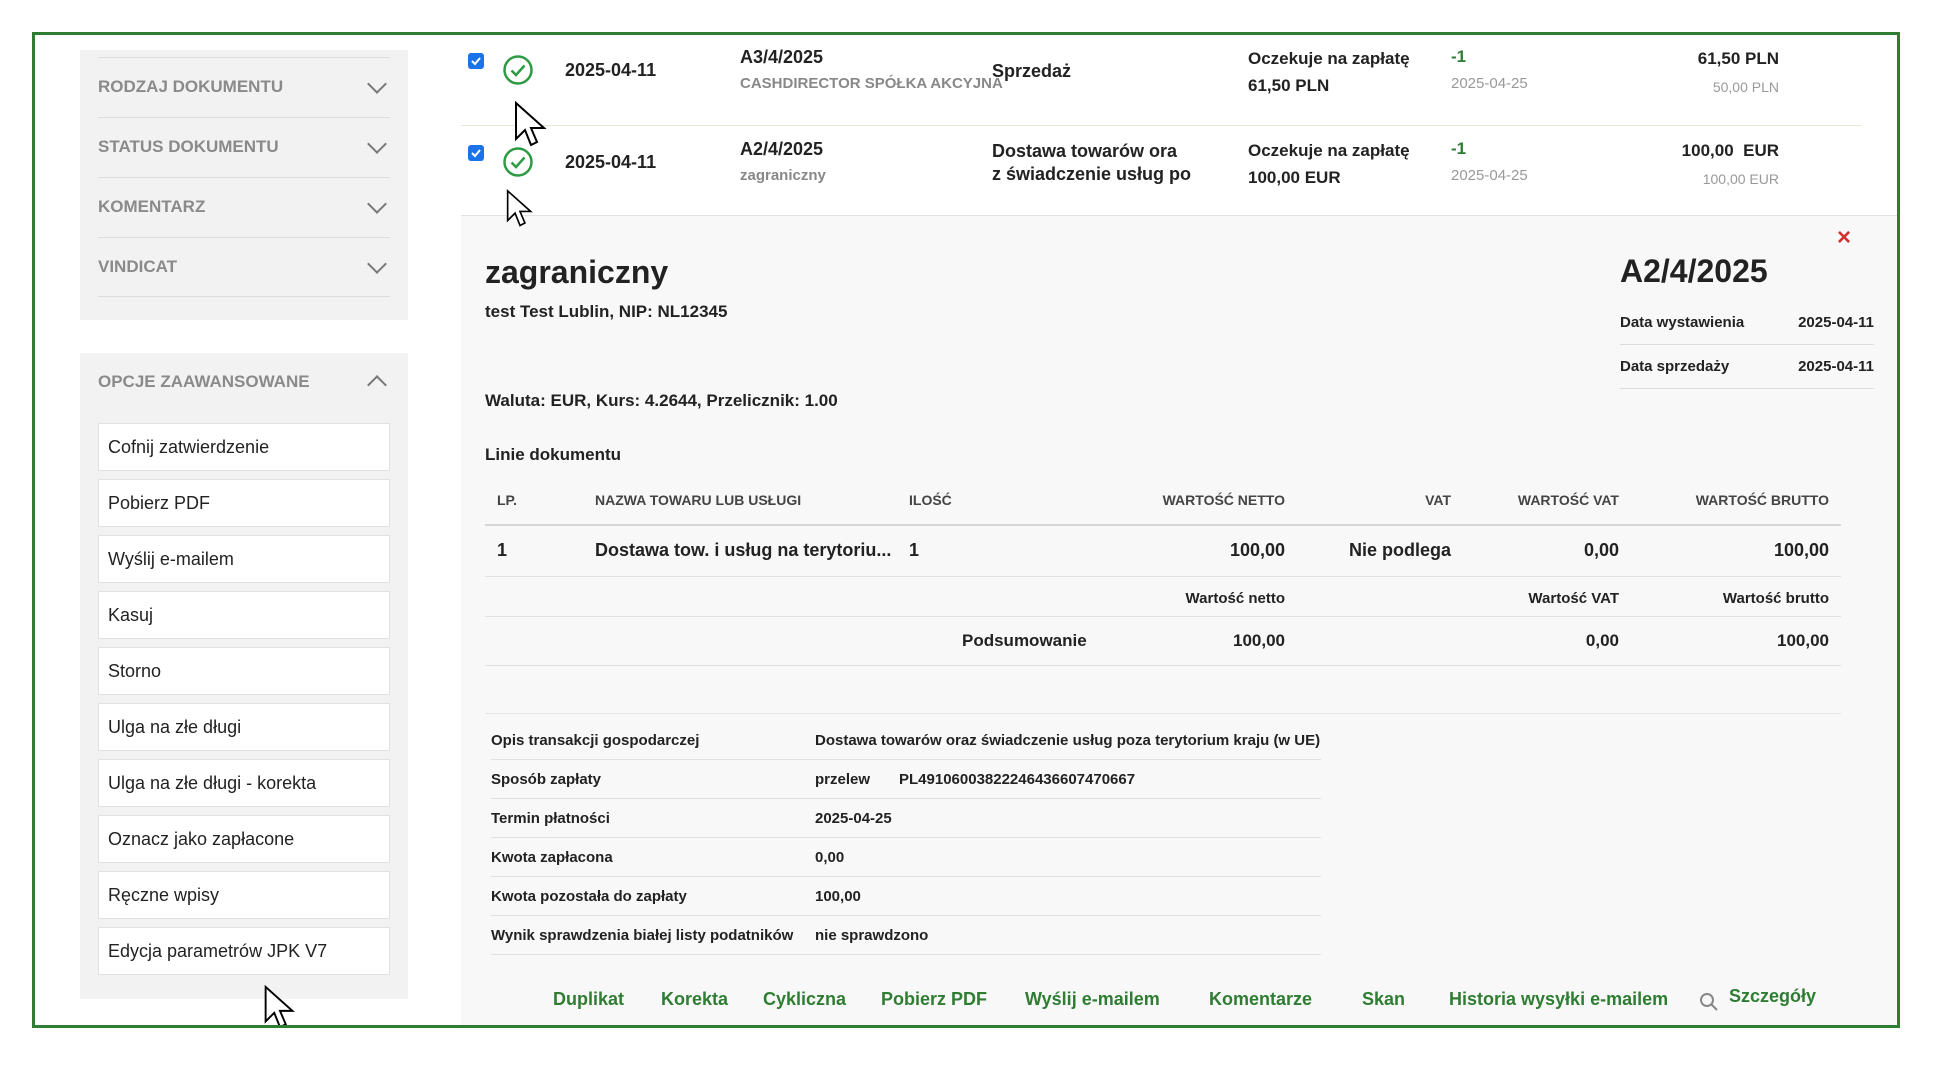  Describe the element at coordinates (138, 266) in the screenshot. I see `filter-label: VINDICAT` at that location.